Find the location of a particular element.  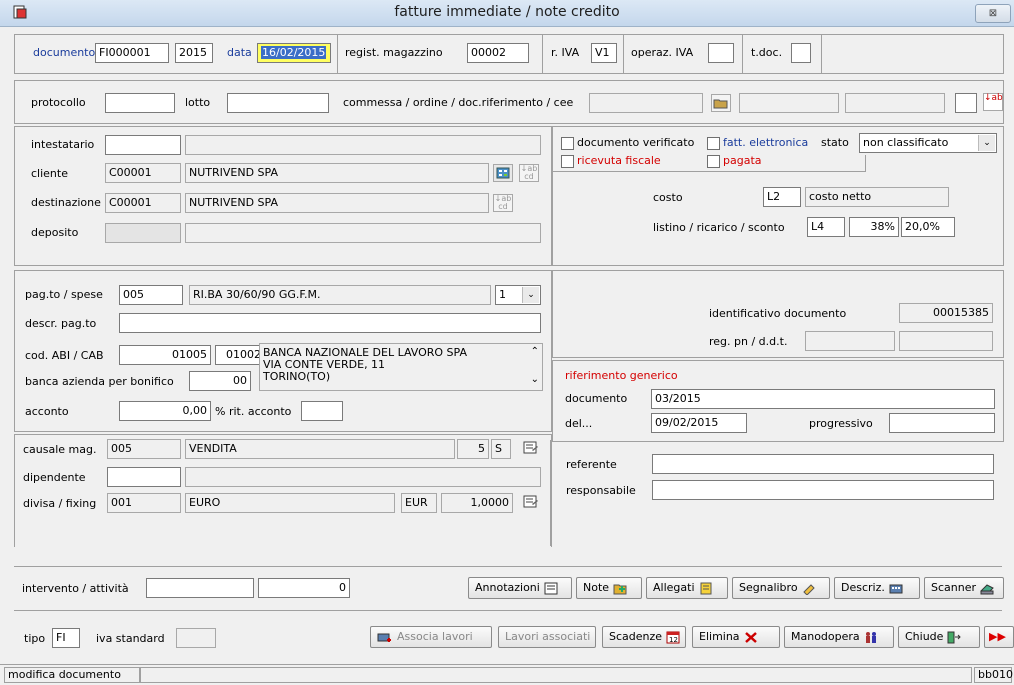

referente-field is located at coordinates (823, 464).